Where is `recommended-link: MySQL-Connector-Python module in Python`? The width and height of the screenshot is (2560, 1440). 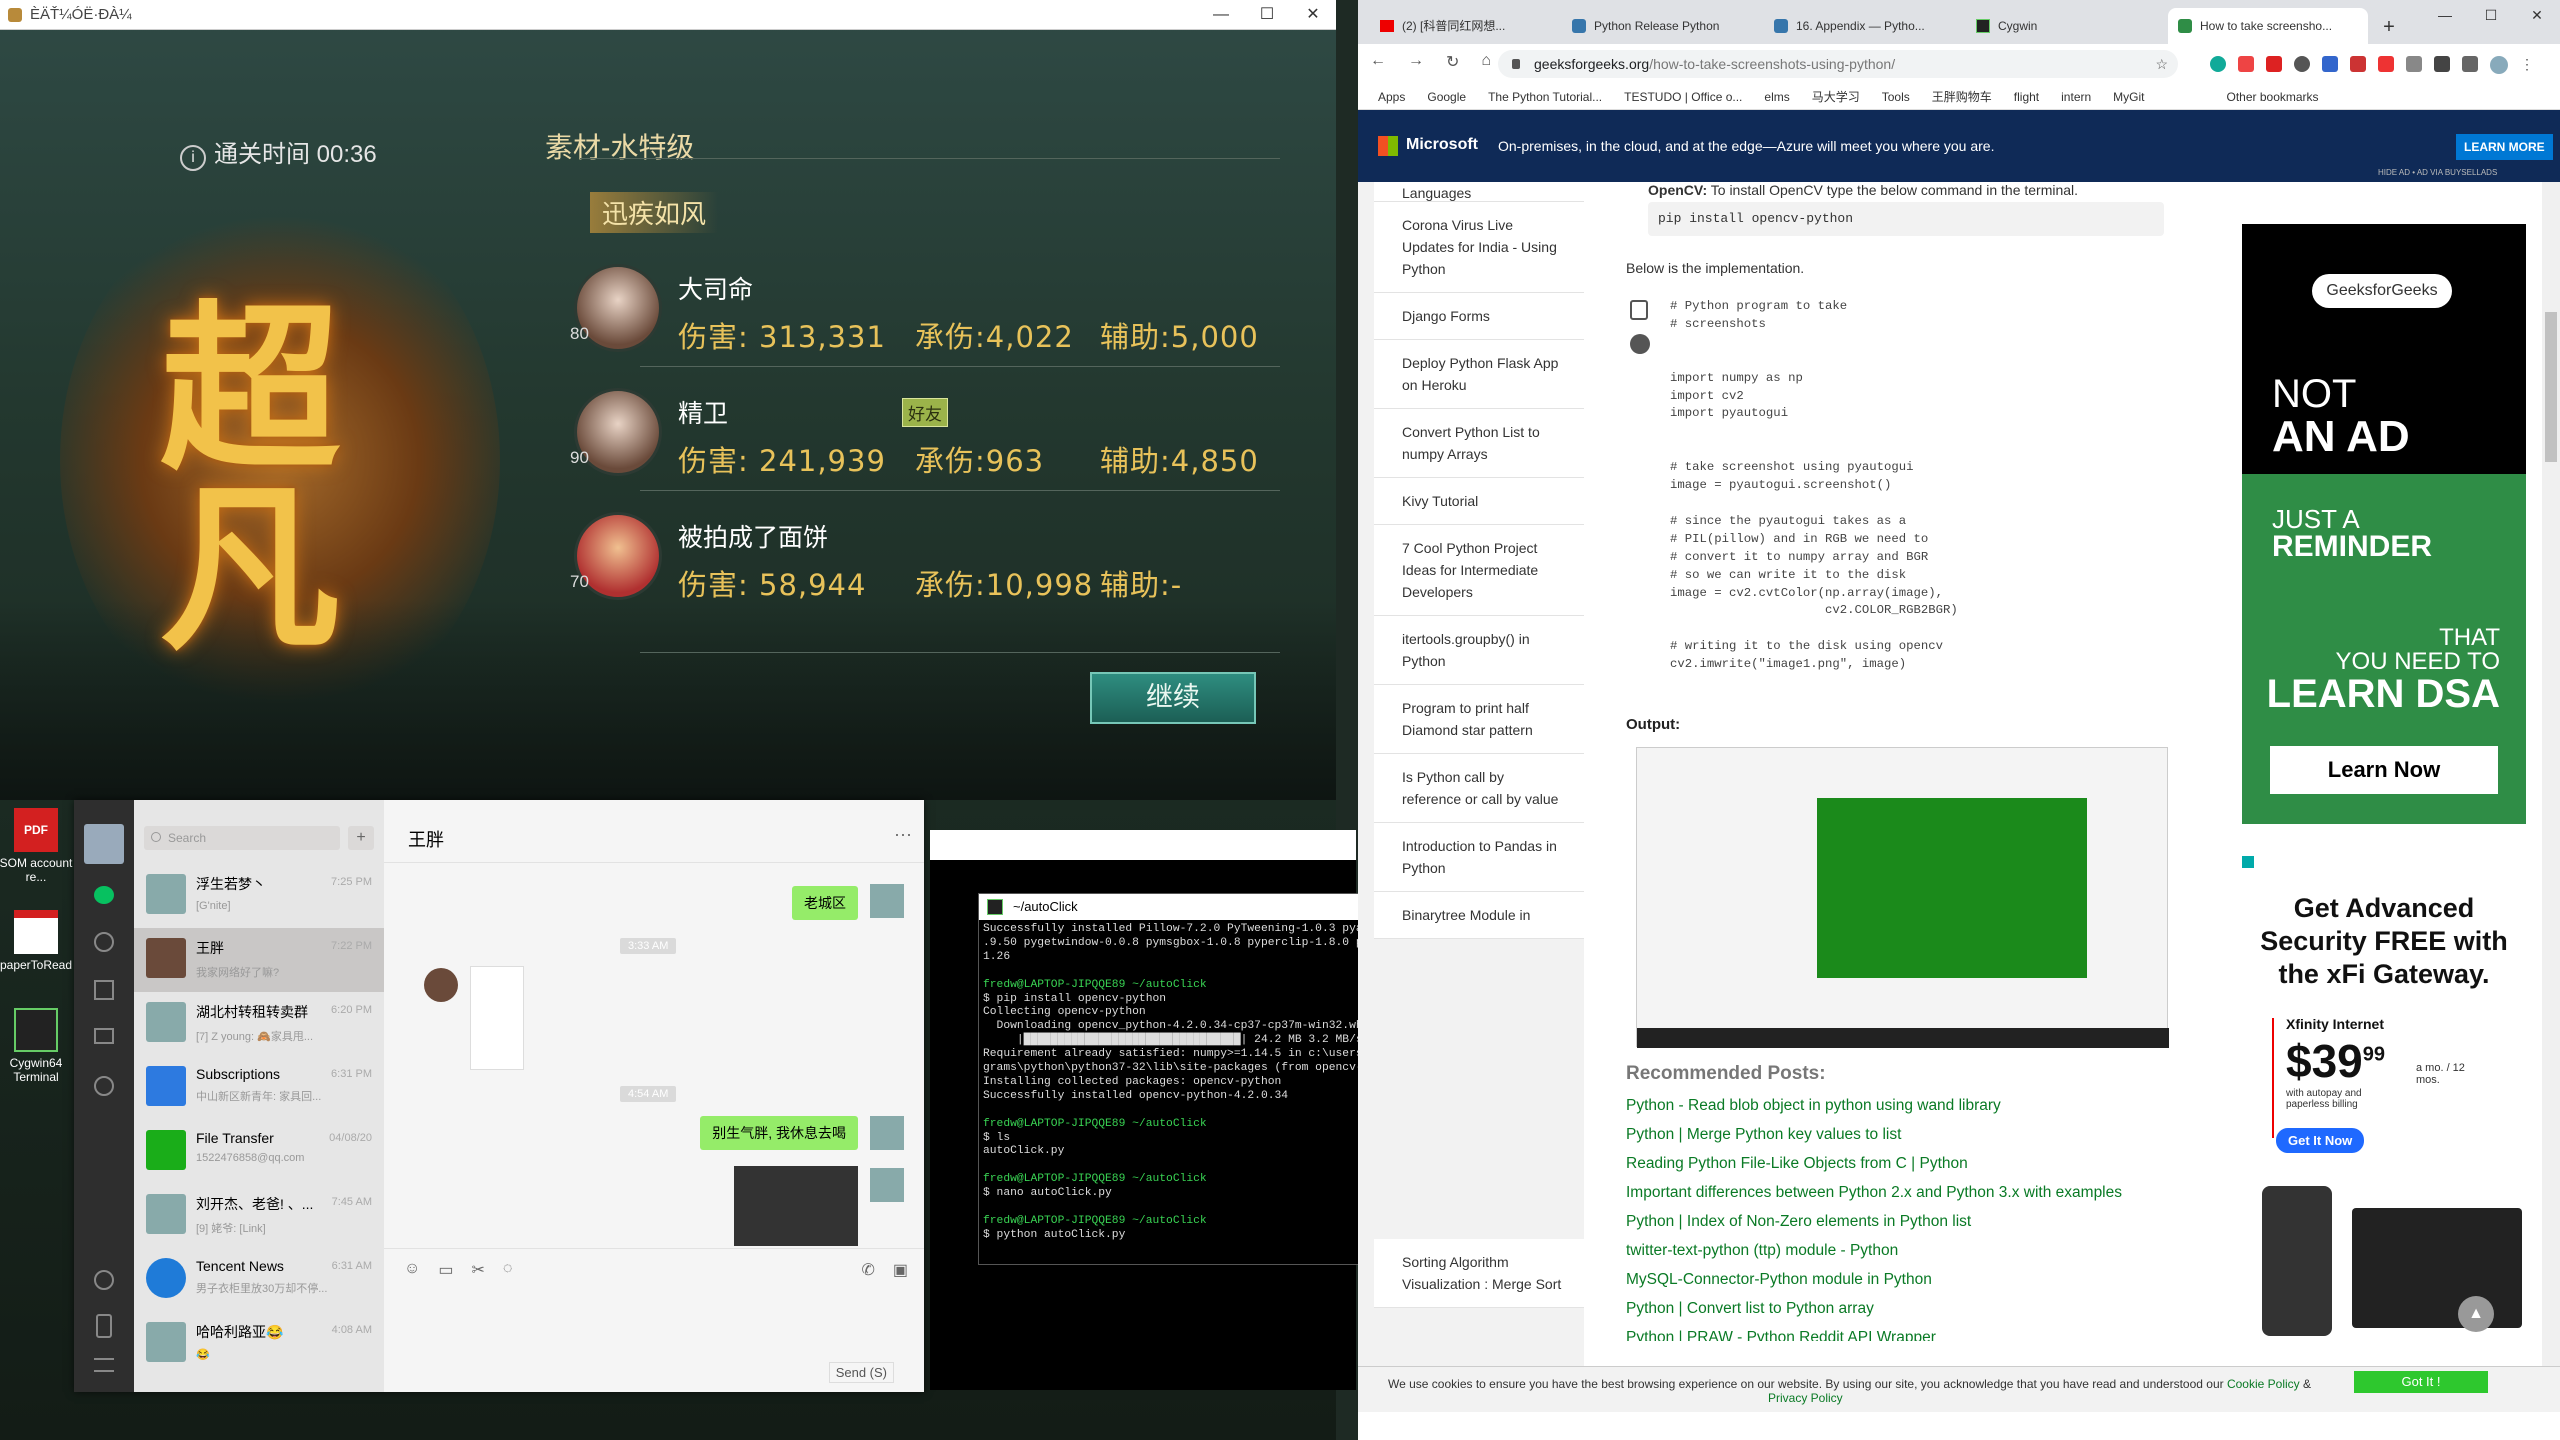 recommended-link: MySQL-Connector-Python module in Python is located at coordinates (1896, 1279).